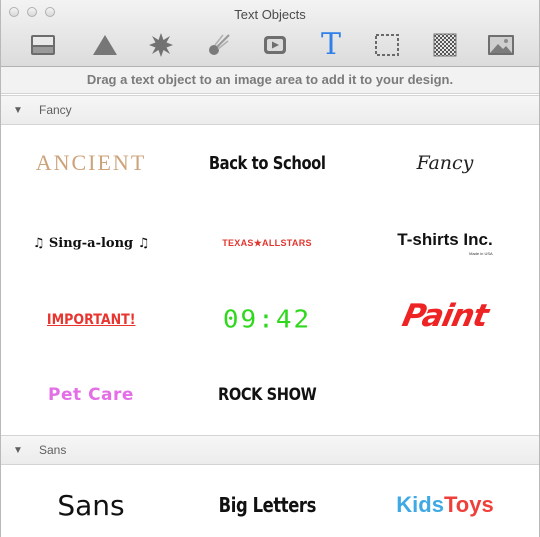  I want to click on image-tool-button, so click(501, 45).